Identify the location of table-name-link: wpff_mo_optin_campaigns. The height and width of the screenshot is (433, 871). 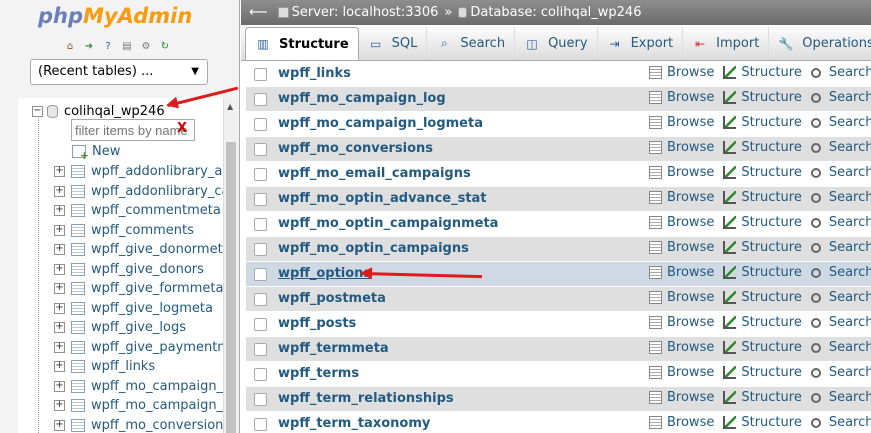
(373, 248).